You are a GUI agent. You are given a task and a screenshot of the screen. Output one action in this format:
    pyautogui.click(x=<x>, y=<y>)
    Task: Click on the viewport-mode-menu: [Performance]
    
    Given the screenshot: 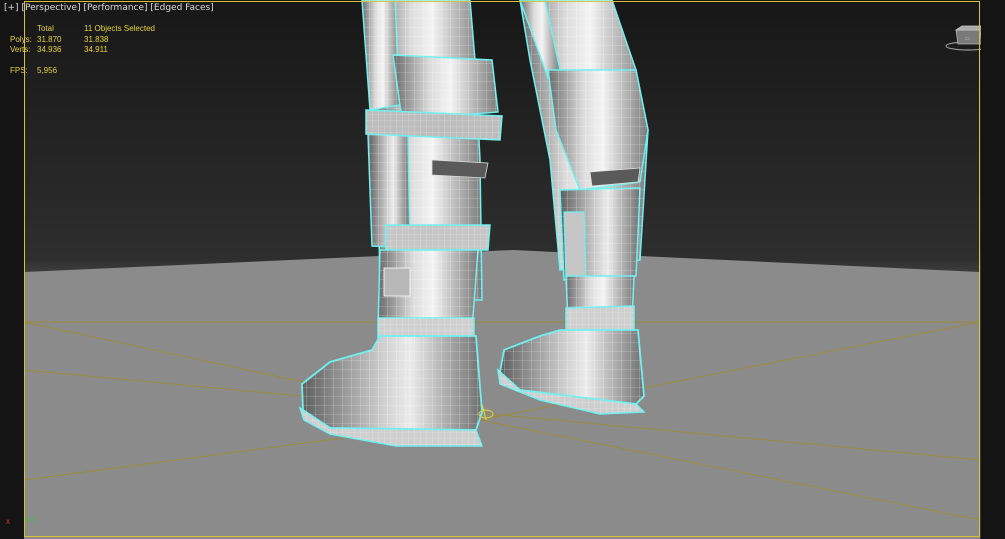 What is the action you would take?
    pyautogui.click(x=115, y=8)
    